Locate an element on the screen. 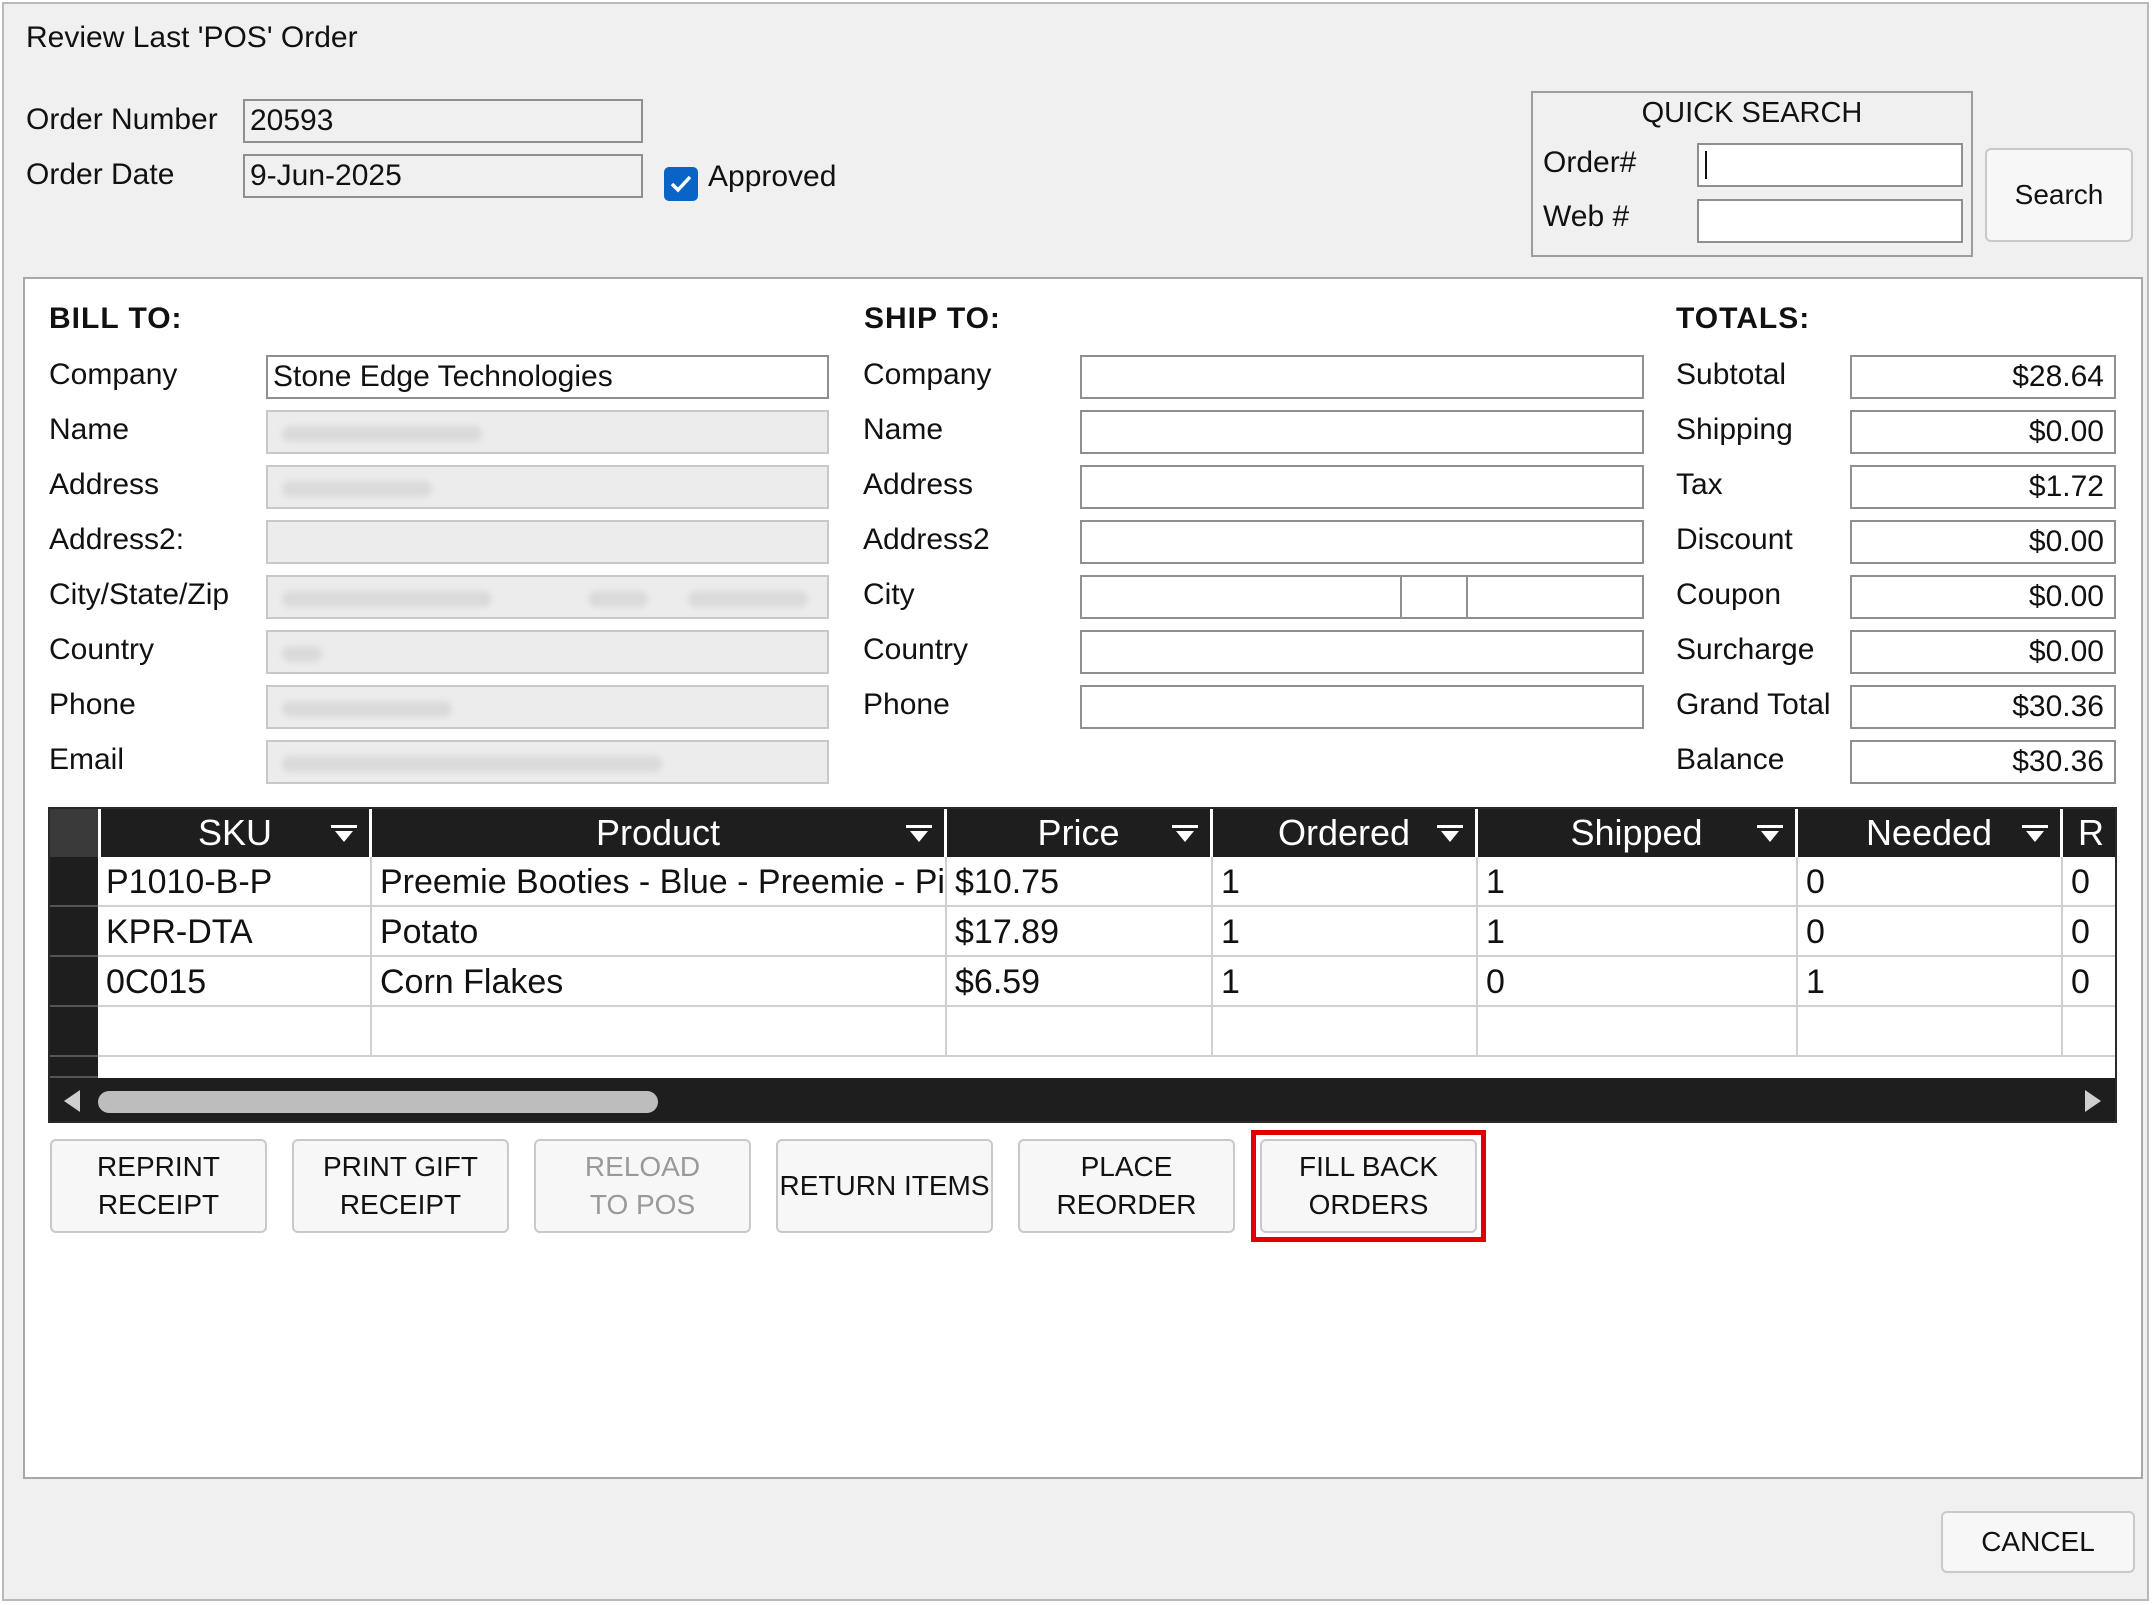 Image resolution: width=2153 pixels, height=1605 pixels. bill-company-field: Stone Edge Technologies is located at coordinates (547, 377).